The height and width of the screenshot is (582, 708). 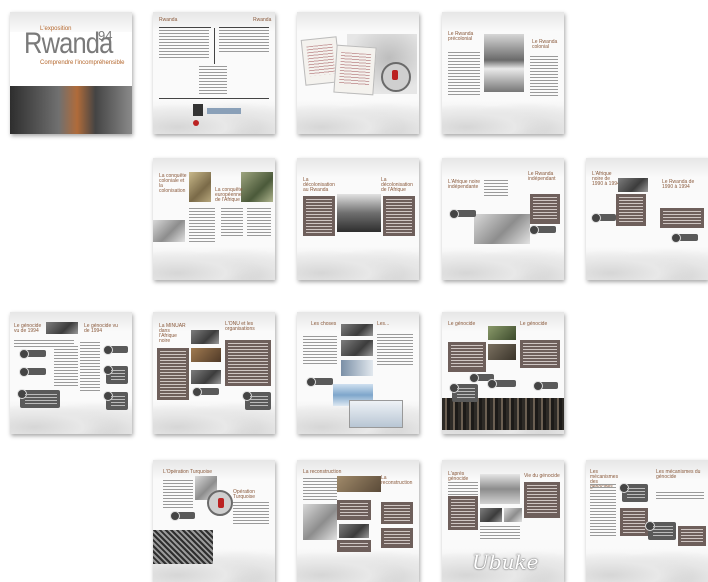 I want to click on archive-photo, so click(x=183, y=547).